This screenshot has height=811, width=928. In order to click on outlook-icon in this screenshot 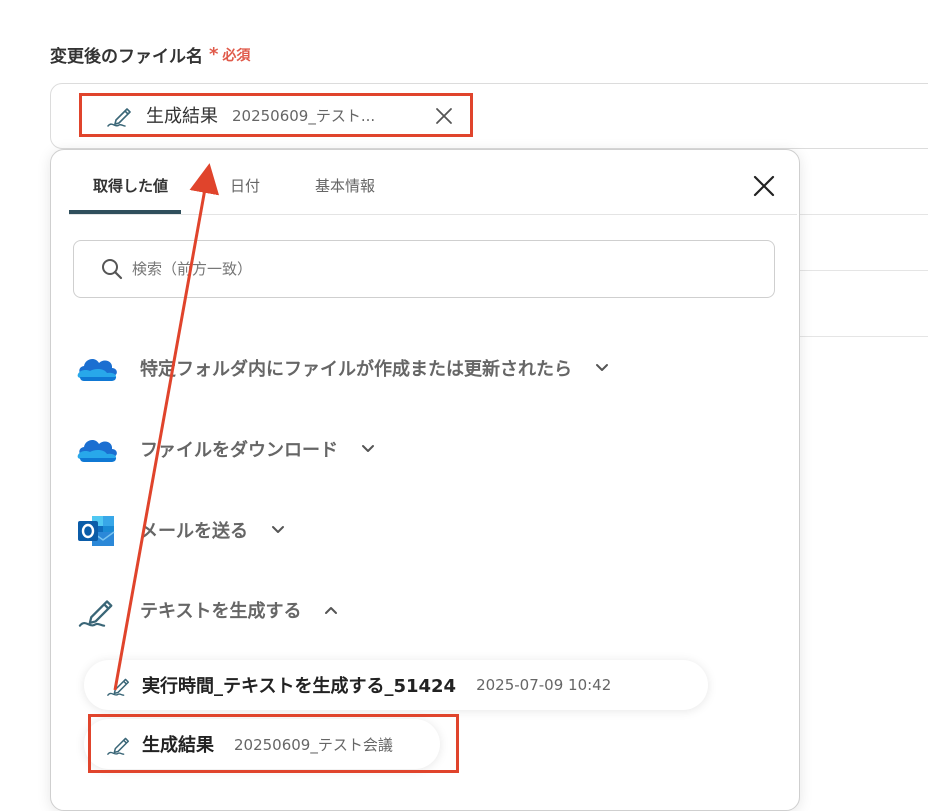, I will do `click(97, 530)`.